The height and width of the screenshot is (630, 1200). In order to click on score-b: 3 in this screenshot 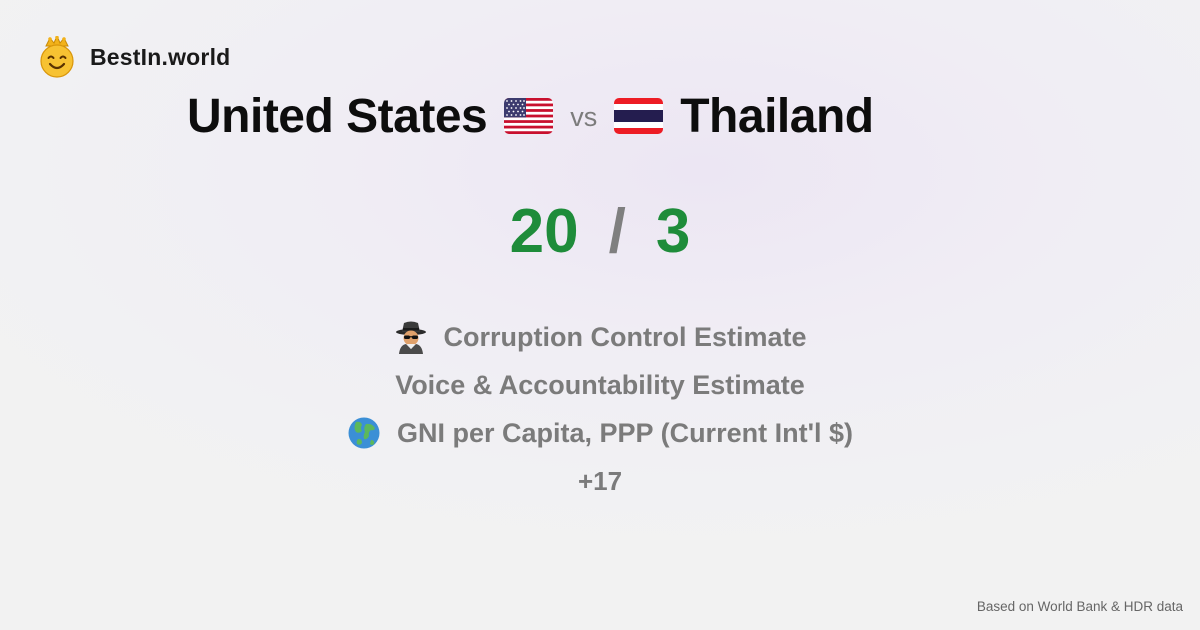, I will do `click(673, 231)`.